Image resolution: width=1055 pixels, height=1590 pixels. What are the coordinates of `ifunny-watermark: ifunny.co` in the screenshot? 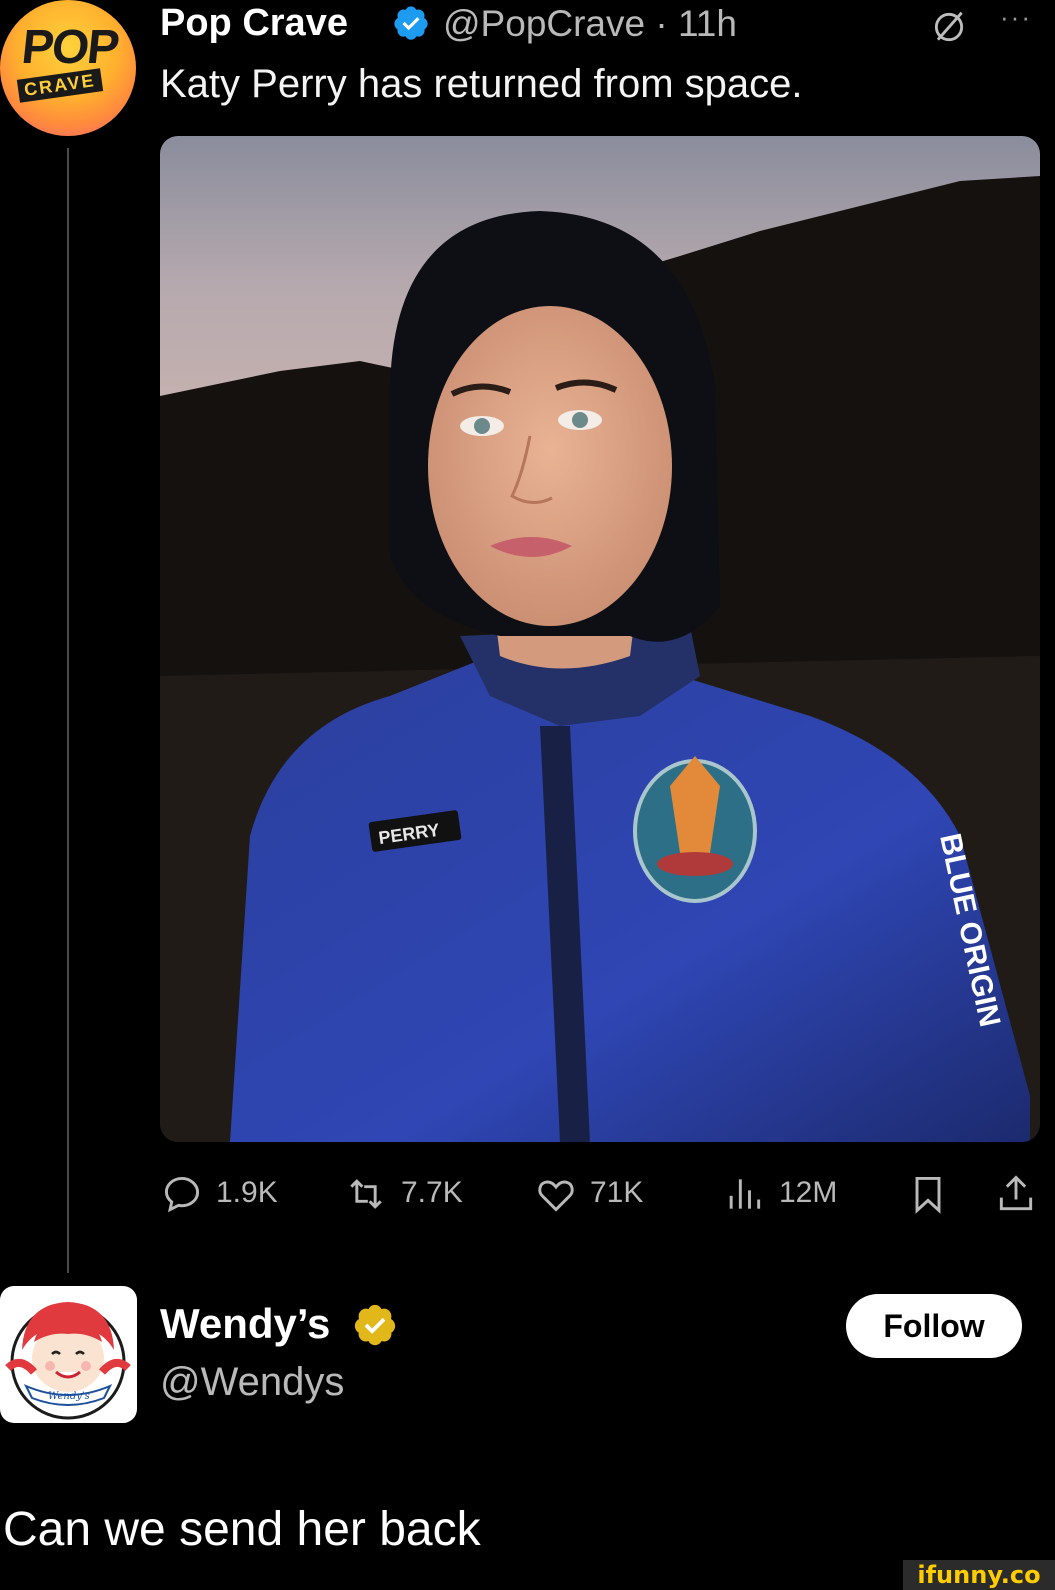 It's located at (979, 1575).